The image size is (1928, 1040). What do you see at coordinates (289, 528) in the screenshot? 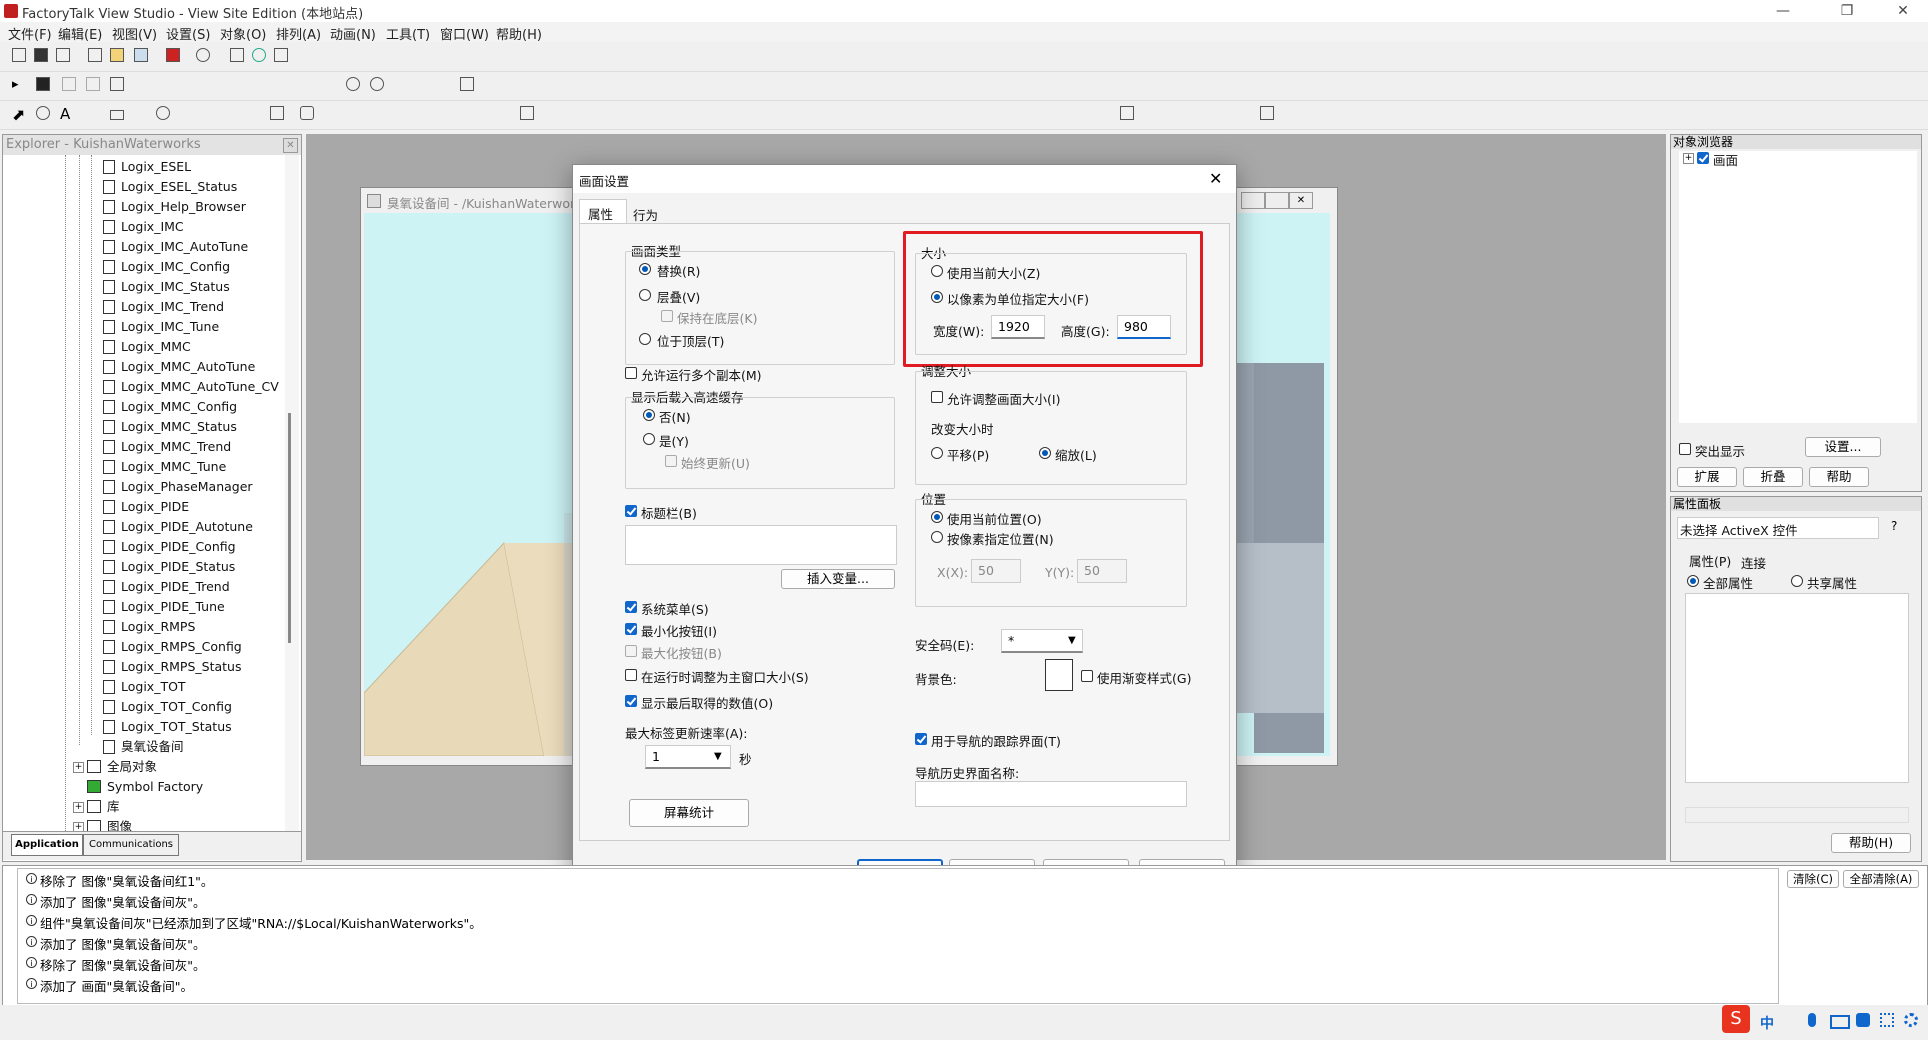
I see `scrollbar-thumb` at bounding box center [289, 528].